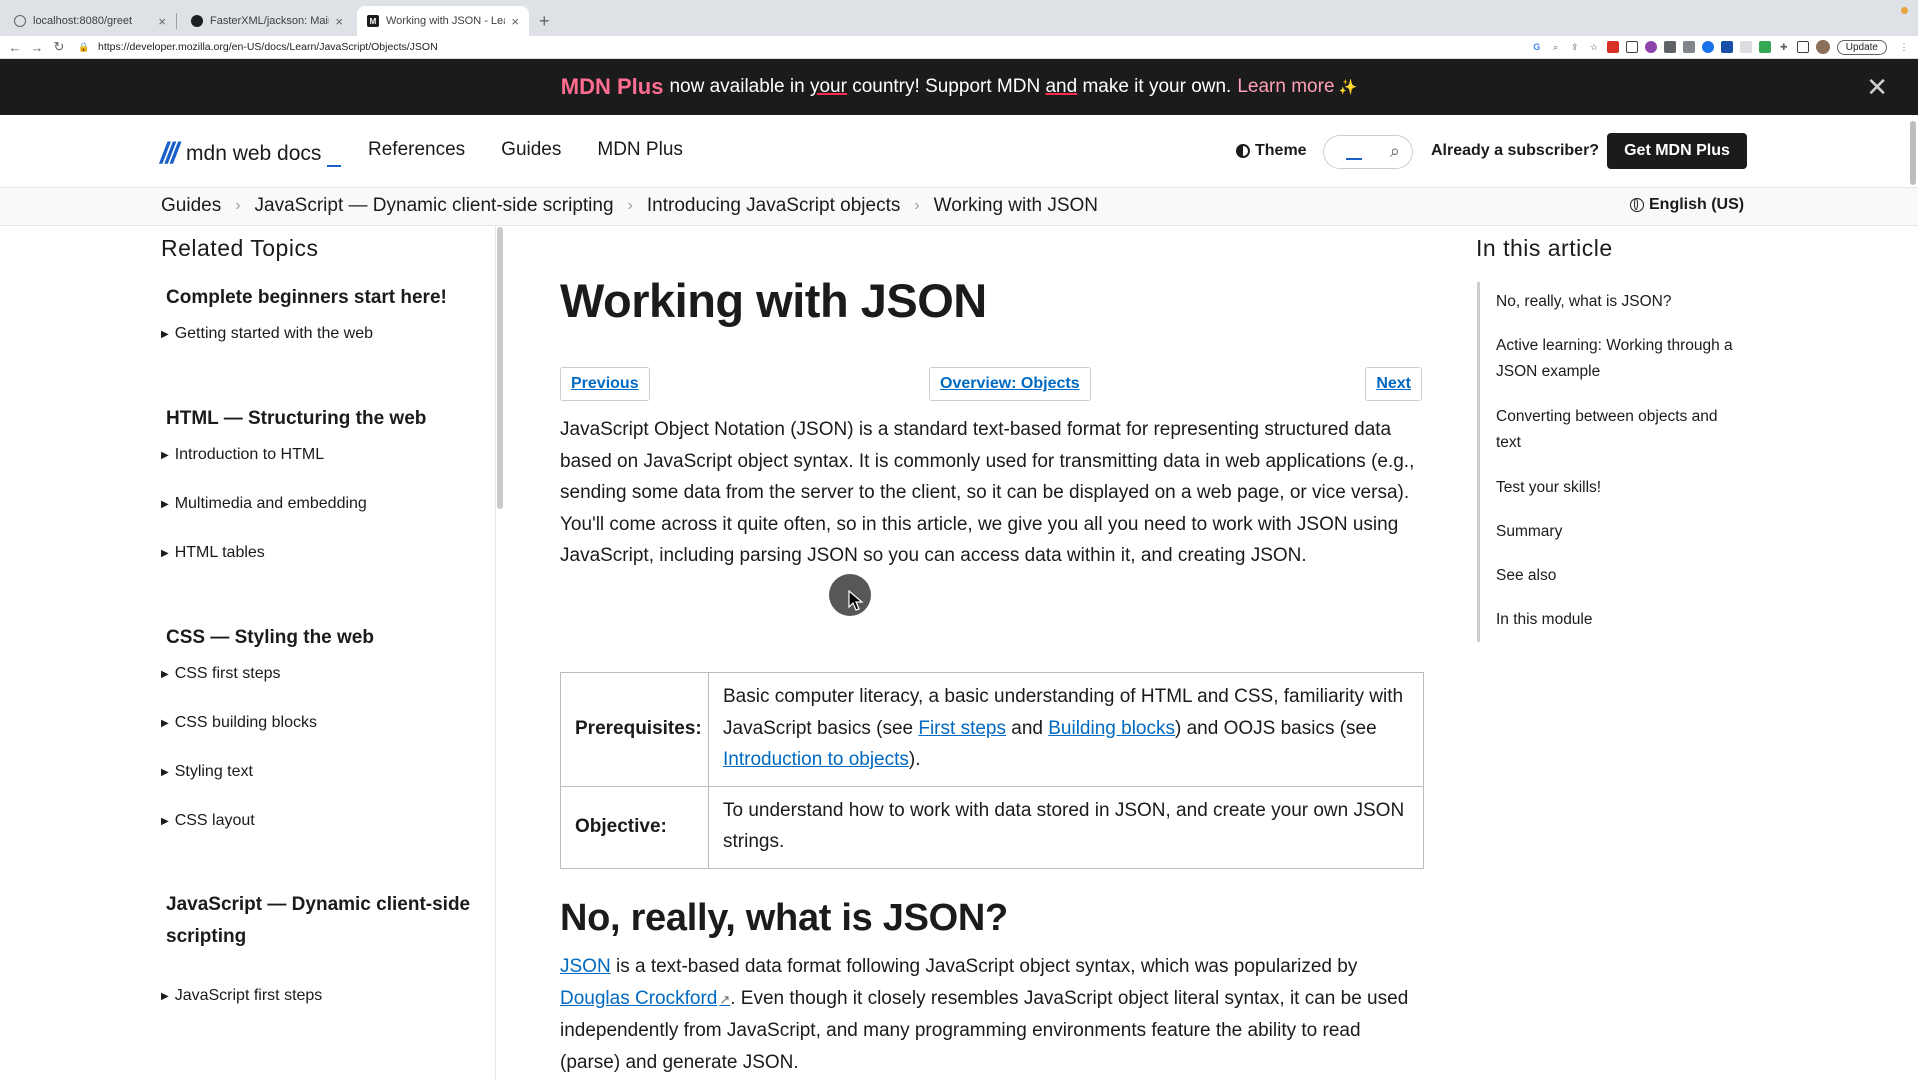 The image size is (1918, 1080). Describe the element at coordinates (1861, 47) in the screenshot. I see `update-button: Update` at that location.